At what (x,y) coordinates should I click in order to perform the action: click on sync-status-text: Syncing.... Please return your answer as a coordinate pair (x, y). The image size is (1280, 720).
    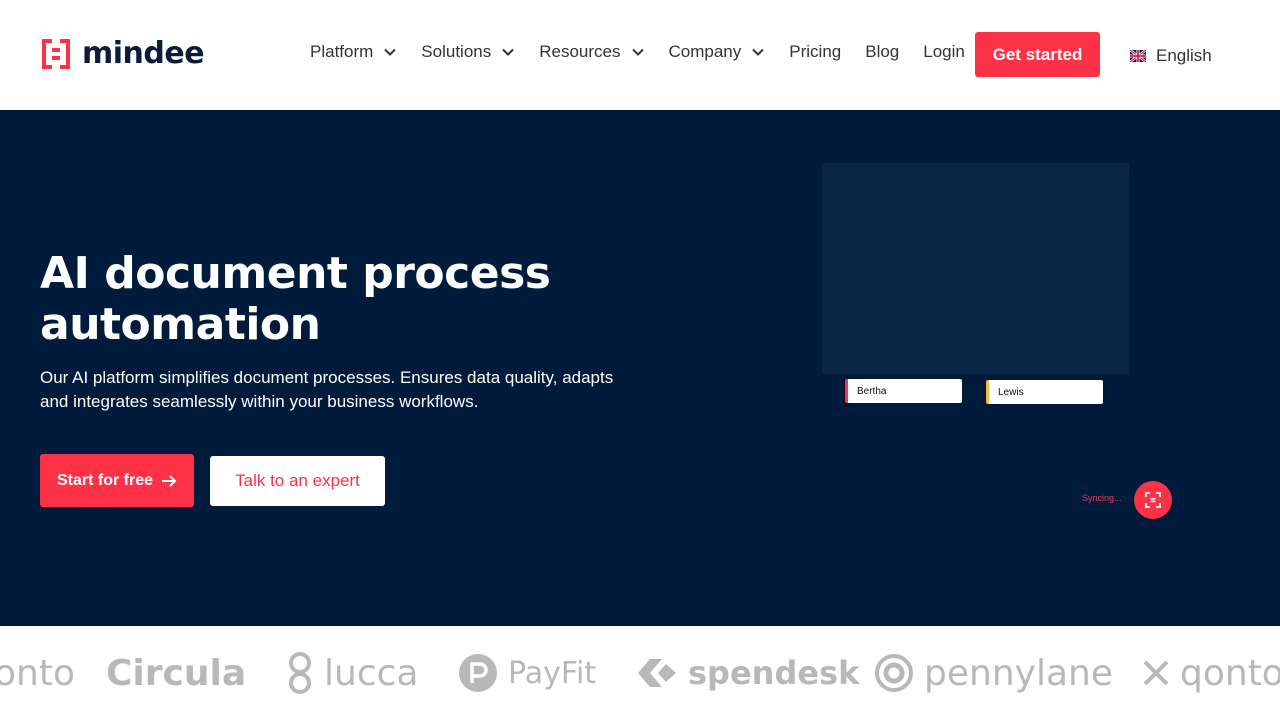
    Looking at the image, I should click on (1102, 498).